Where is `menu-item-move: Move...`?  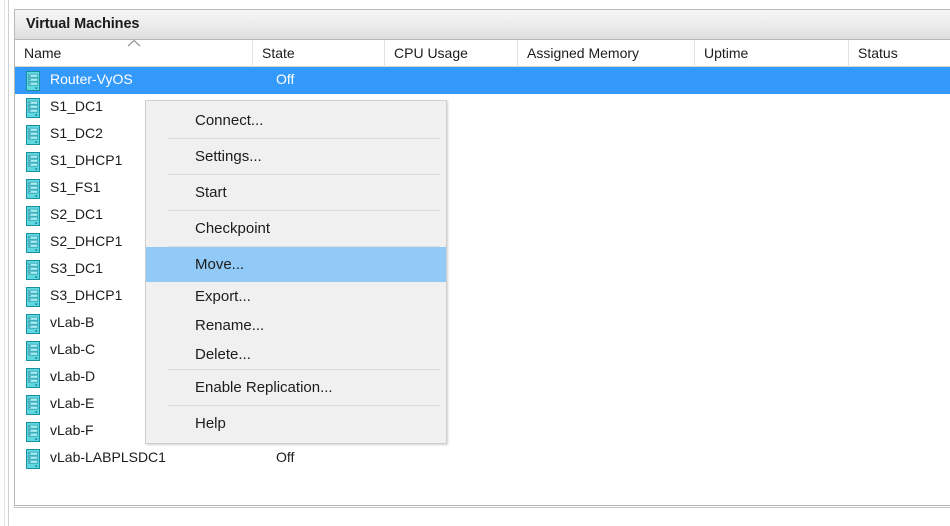
menu-item-move: Move... is located at coordinates (296, 264).